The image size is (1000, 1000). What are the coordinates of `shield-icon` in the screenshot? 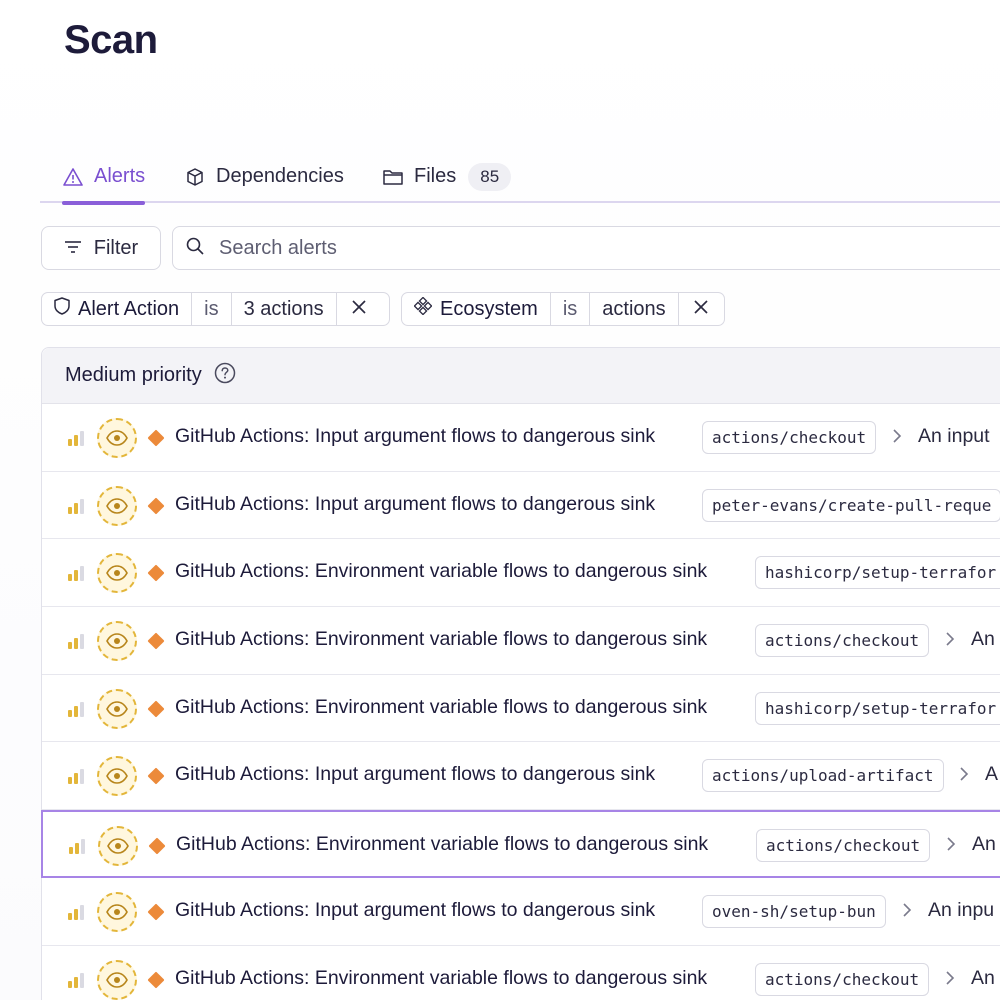 It's located at (62, 309).